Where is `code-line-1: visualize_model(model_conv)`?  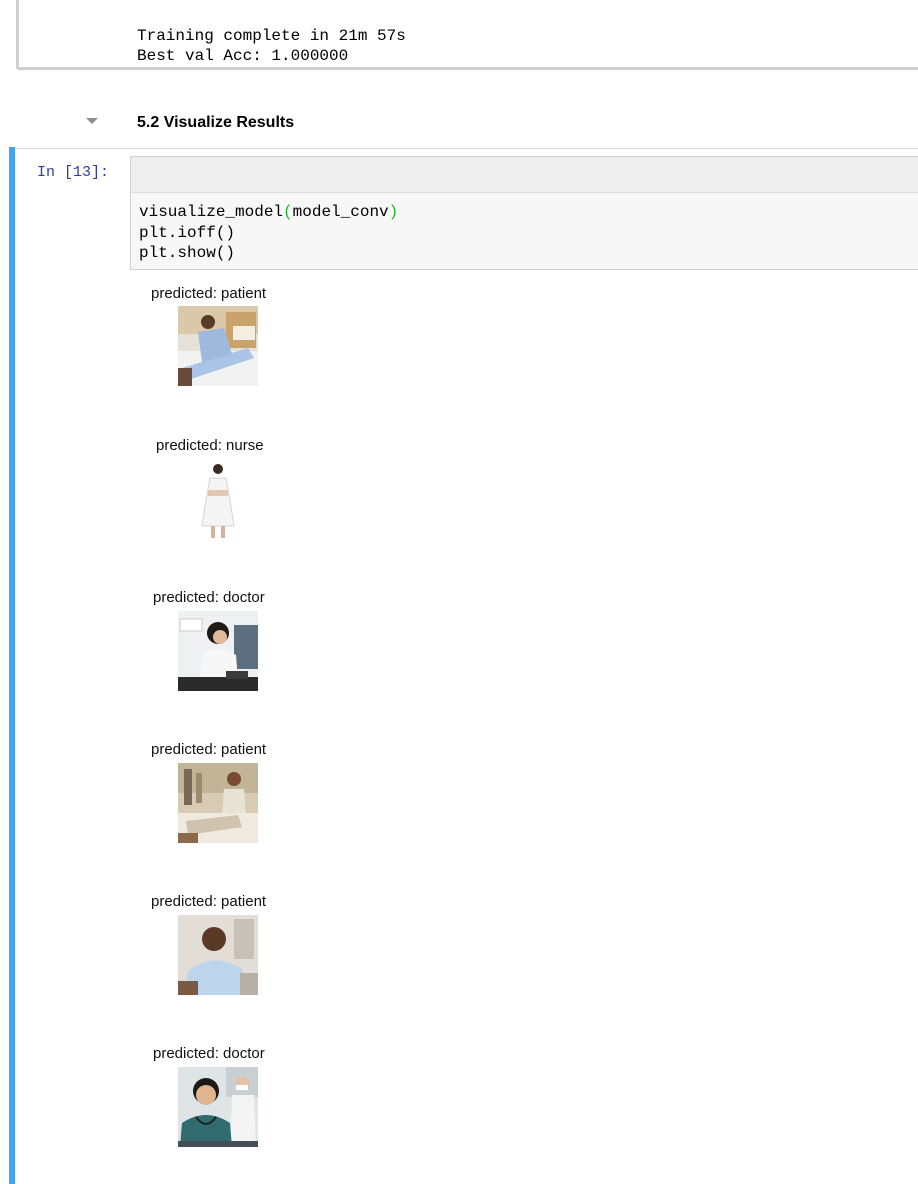 code-line-1: visualize_model(model_conv) is located at coordinates (268, 212).